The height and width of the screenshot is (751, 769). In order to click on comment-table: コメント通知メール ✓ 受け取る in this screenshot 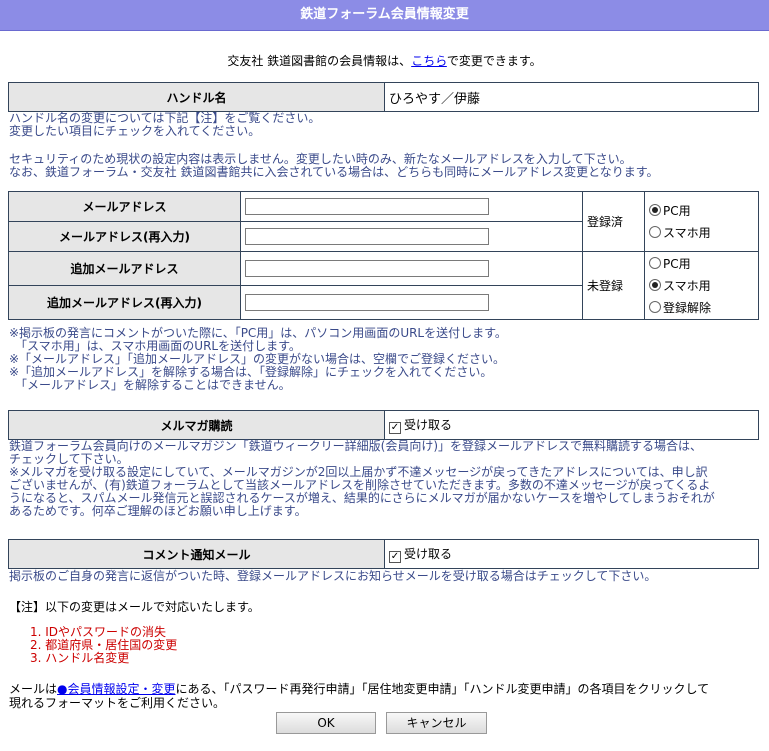, I will do `click(383, 554)`.